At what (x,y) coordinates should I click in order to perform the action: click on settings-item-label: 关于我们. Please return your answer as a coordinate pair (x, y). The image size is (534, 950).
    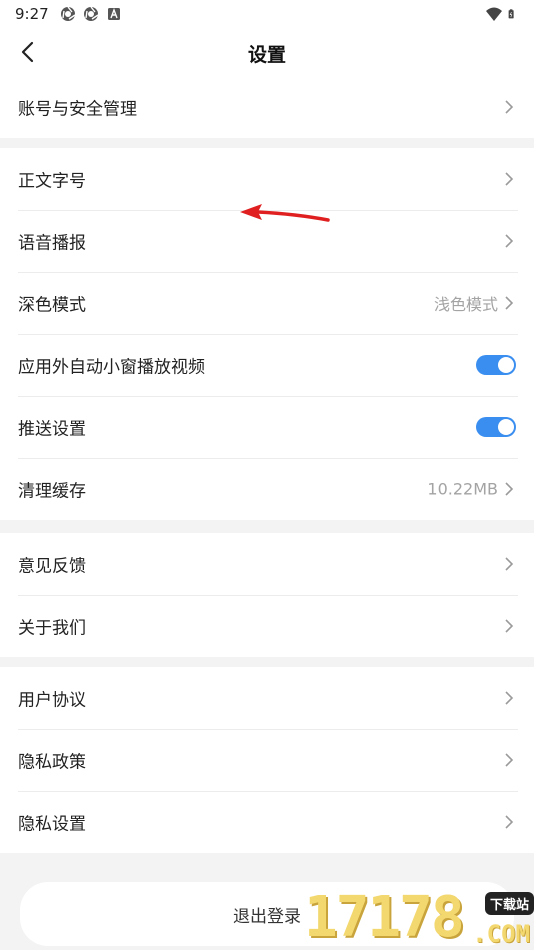
    Looking at the image, I should click on (52, 628).